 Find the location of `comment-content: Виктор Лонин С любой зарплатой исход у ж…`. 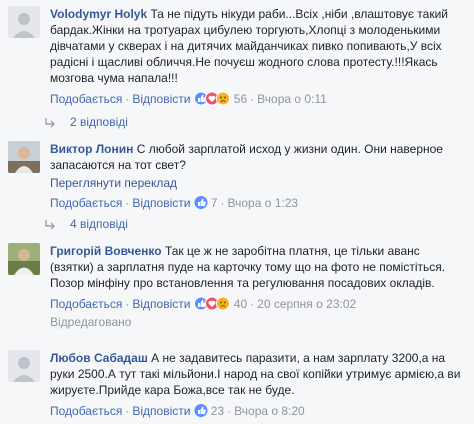

comment-content: Виктор Лонин С любой зарплатой исход у ж… is located at coordinates (257, 157).